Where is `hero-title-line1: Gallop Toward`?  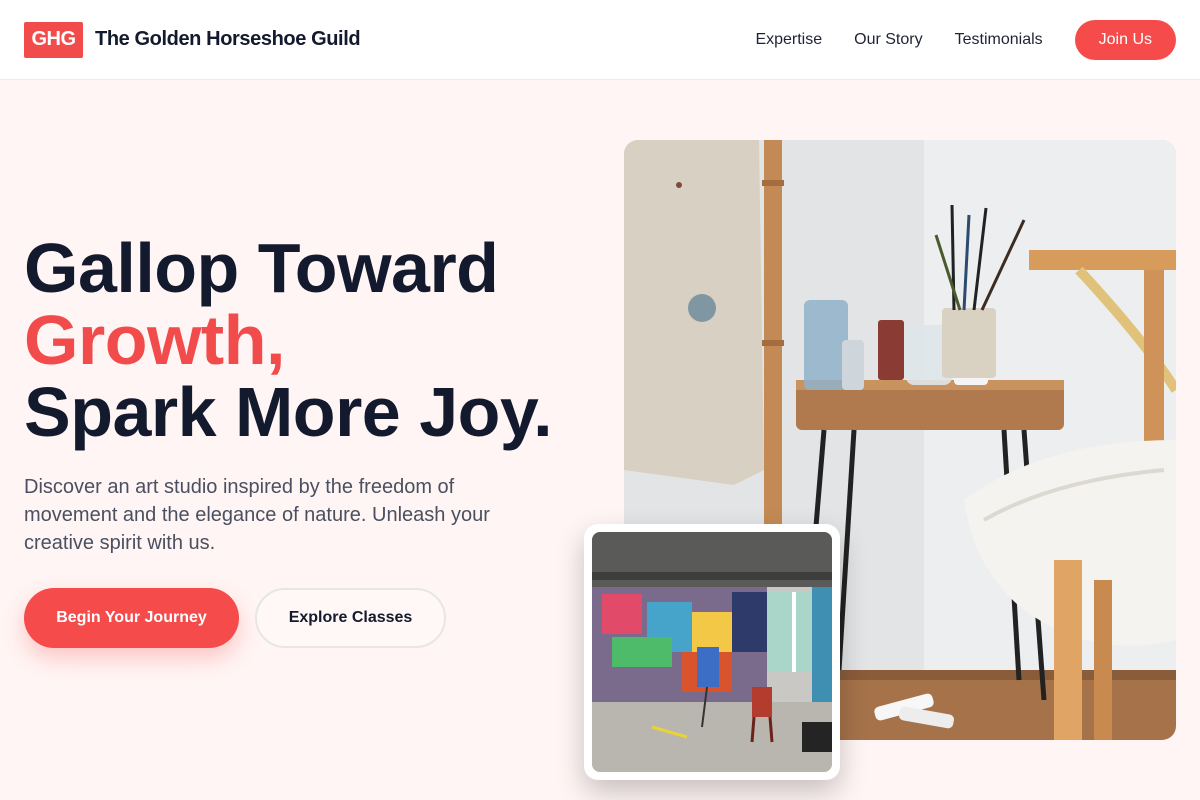 hero-title-line1: Gallop Toward is located at coordinates (261, 268).